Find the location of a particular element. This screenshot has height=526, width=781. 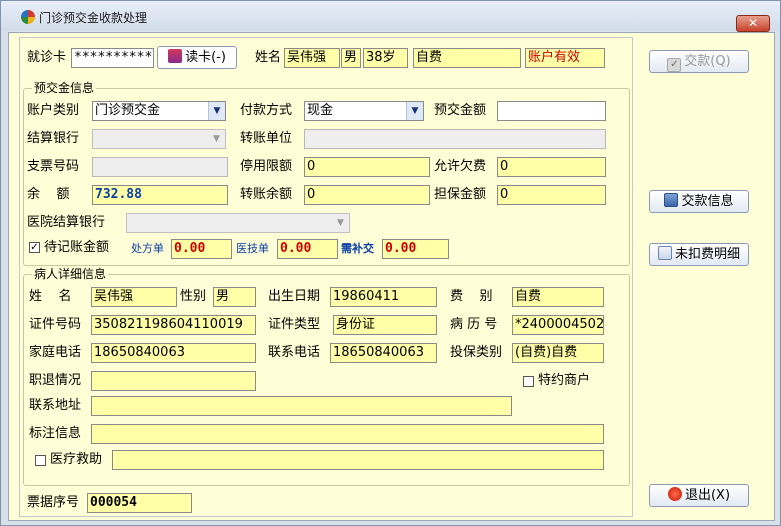

pay-button-label: 交款(Q) is located at coordinates (707, 61).